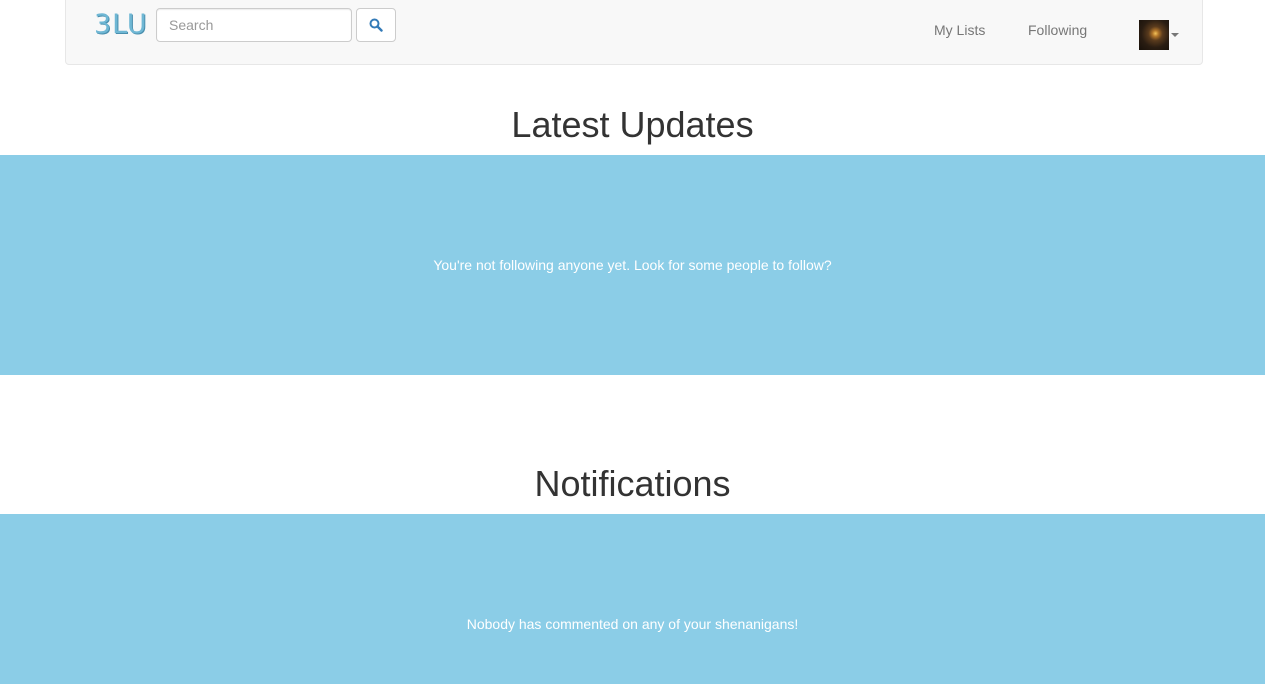 This screenshot has width=1265, height=684. What do you see at coordinates (254, 25) in the screenshot?
I see `search-input` at bounding box center [254, 25].